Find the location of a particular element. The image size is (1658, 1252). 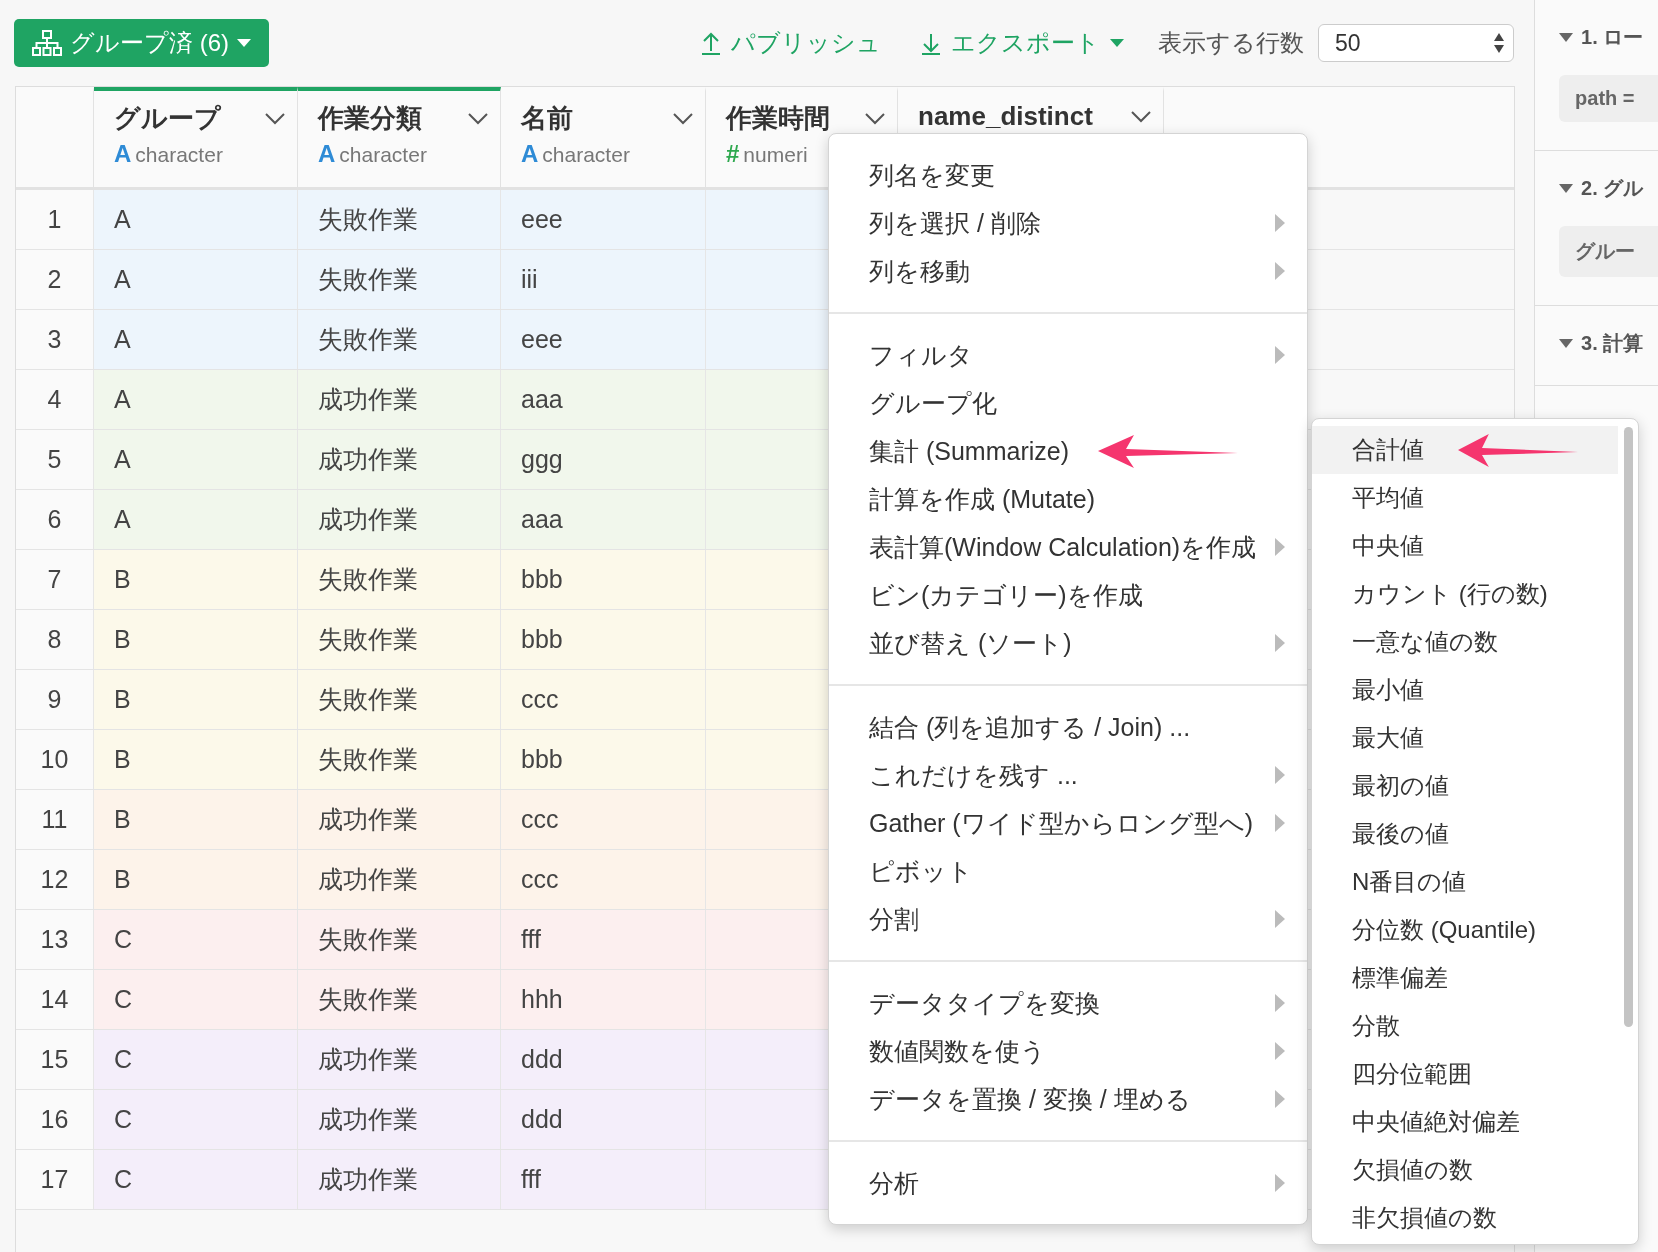

step-title: 3. 計算 is located at coordinates (1612, 343).